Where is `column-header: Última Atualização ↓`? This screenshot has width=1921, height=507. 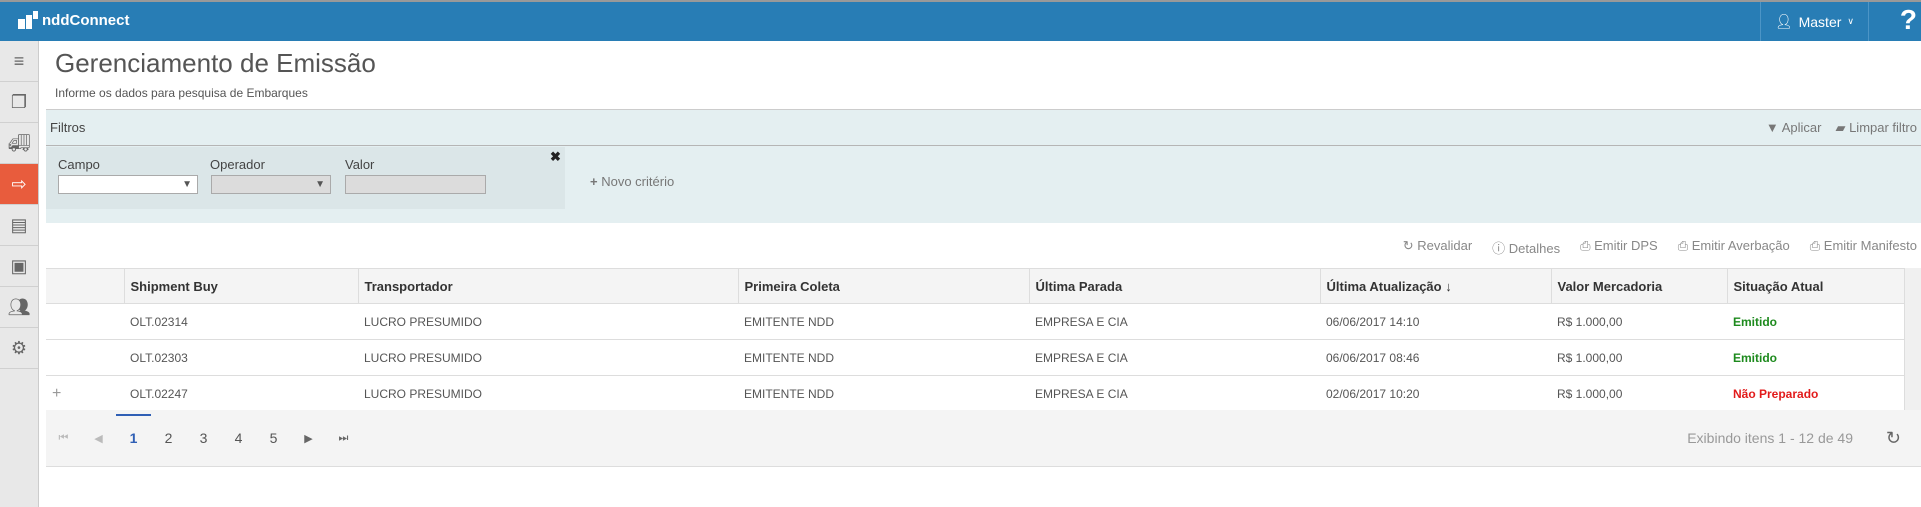
column-header: Última Atualização ↓ is located at coordinates (1435, 286).